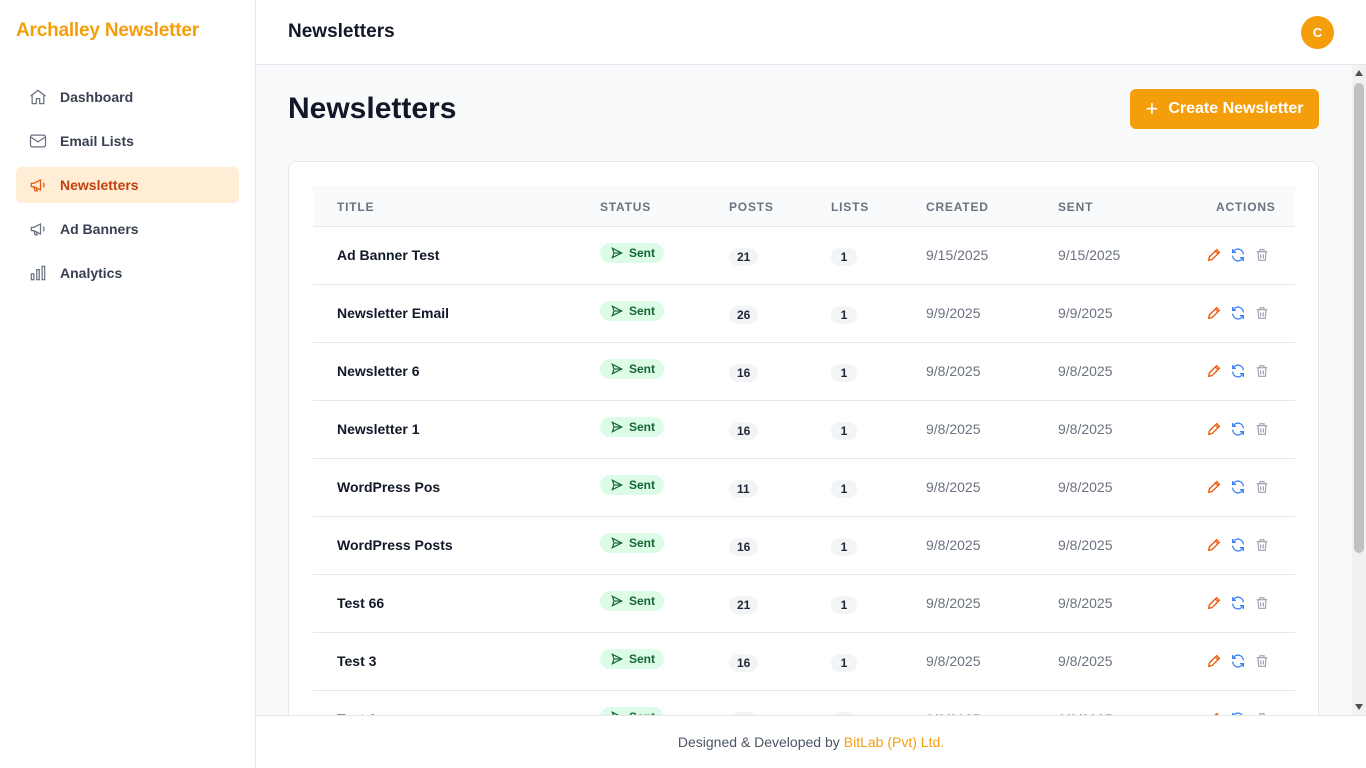 The width and height of the screenshot is (1366, 768). What do you see at coordinates (850, 207) in the screenshot?
I see `column-header-lists: LISTS` at bounding box center [850, 207].